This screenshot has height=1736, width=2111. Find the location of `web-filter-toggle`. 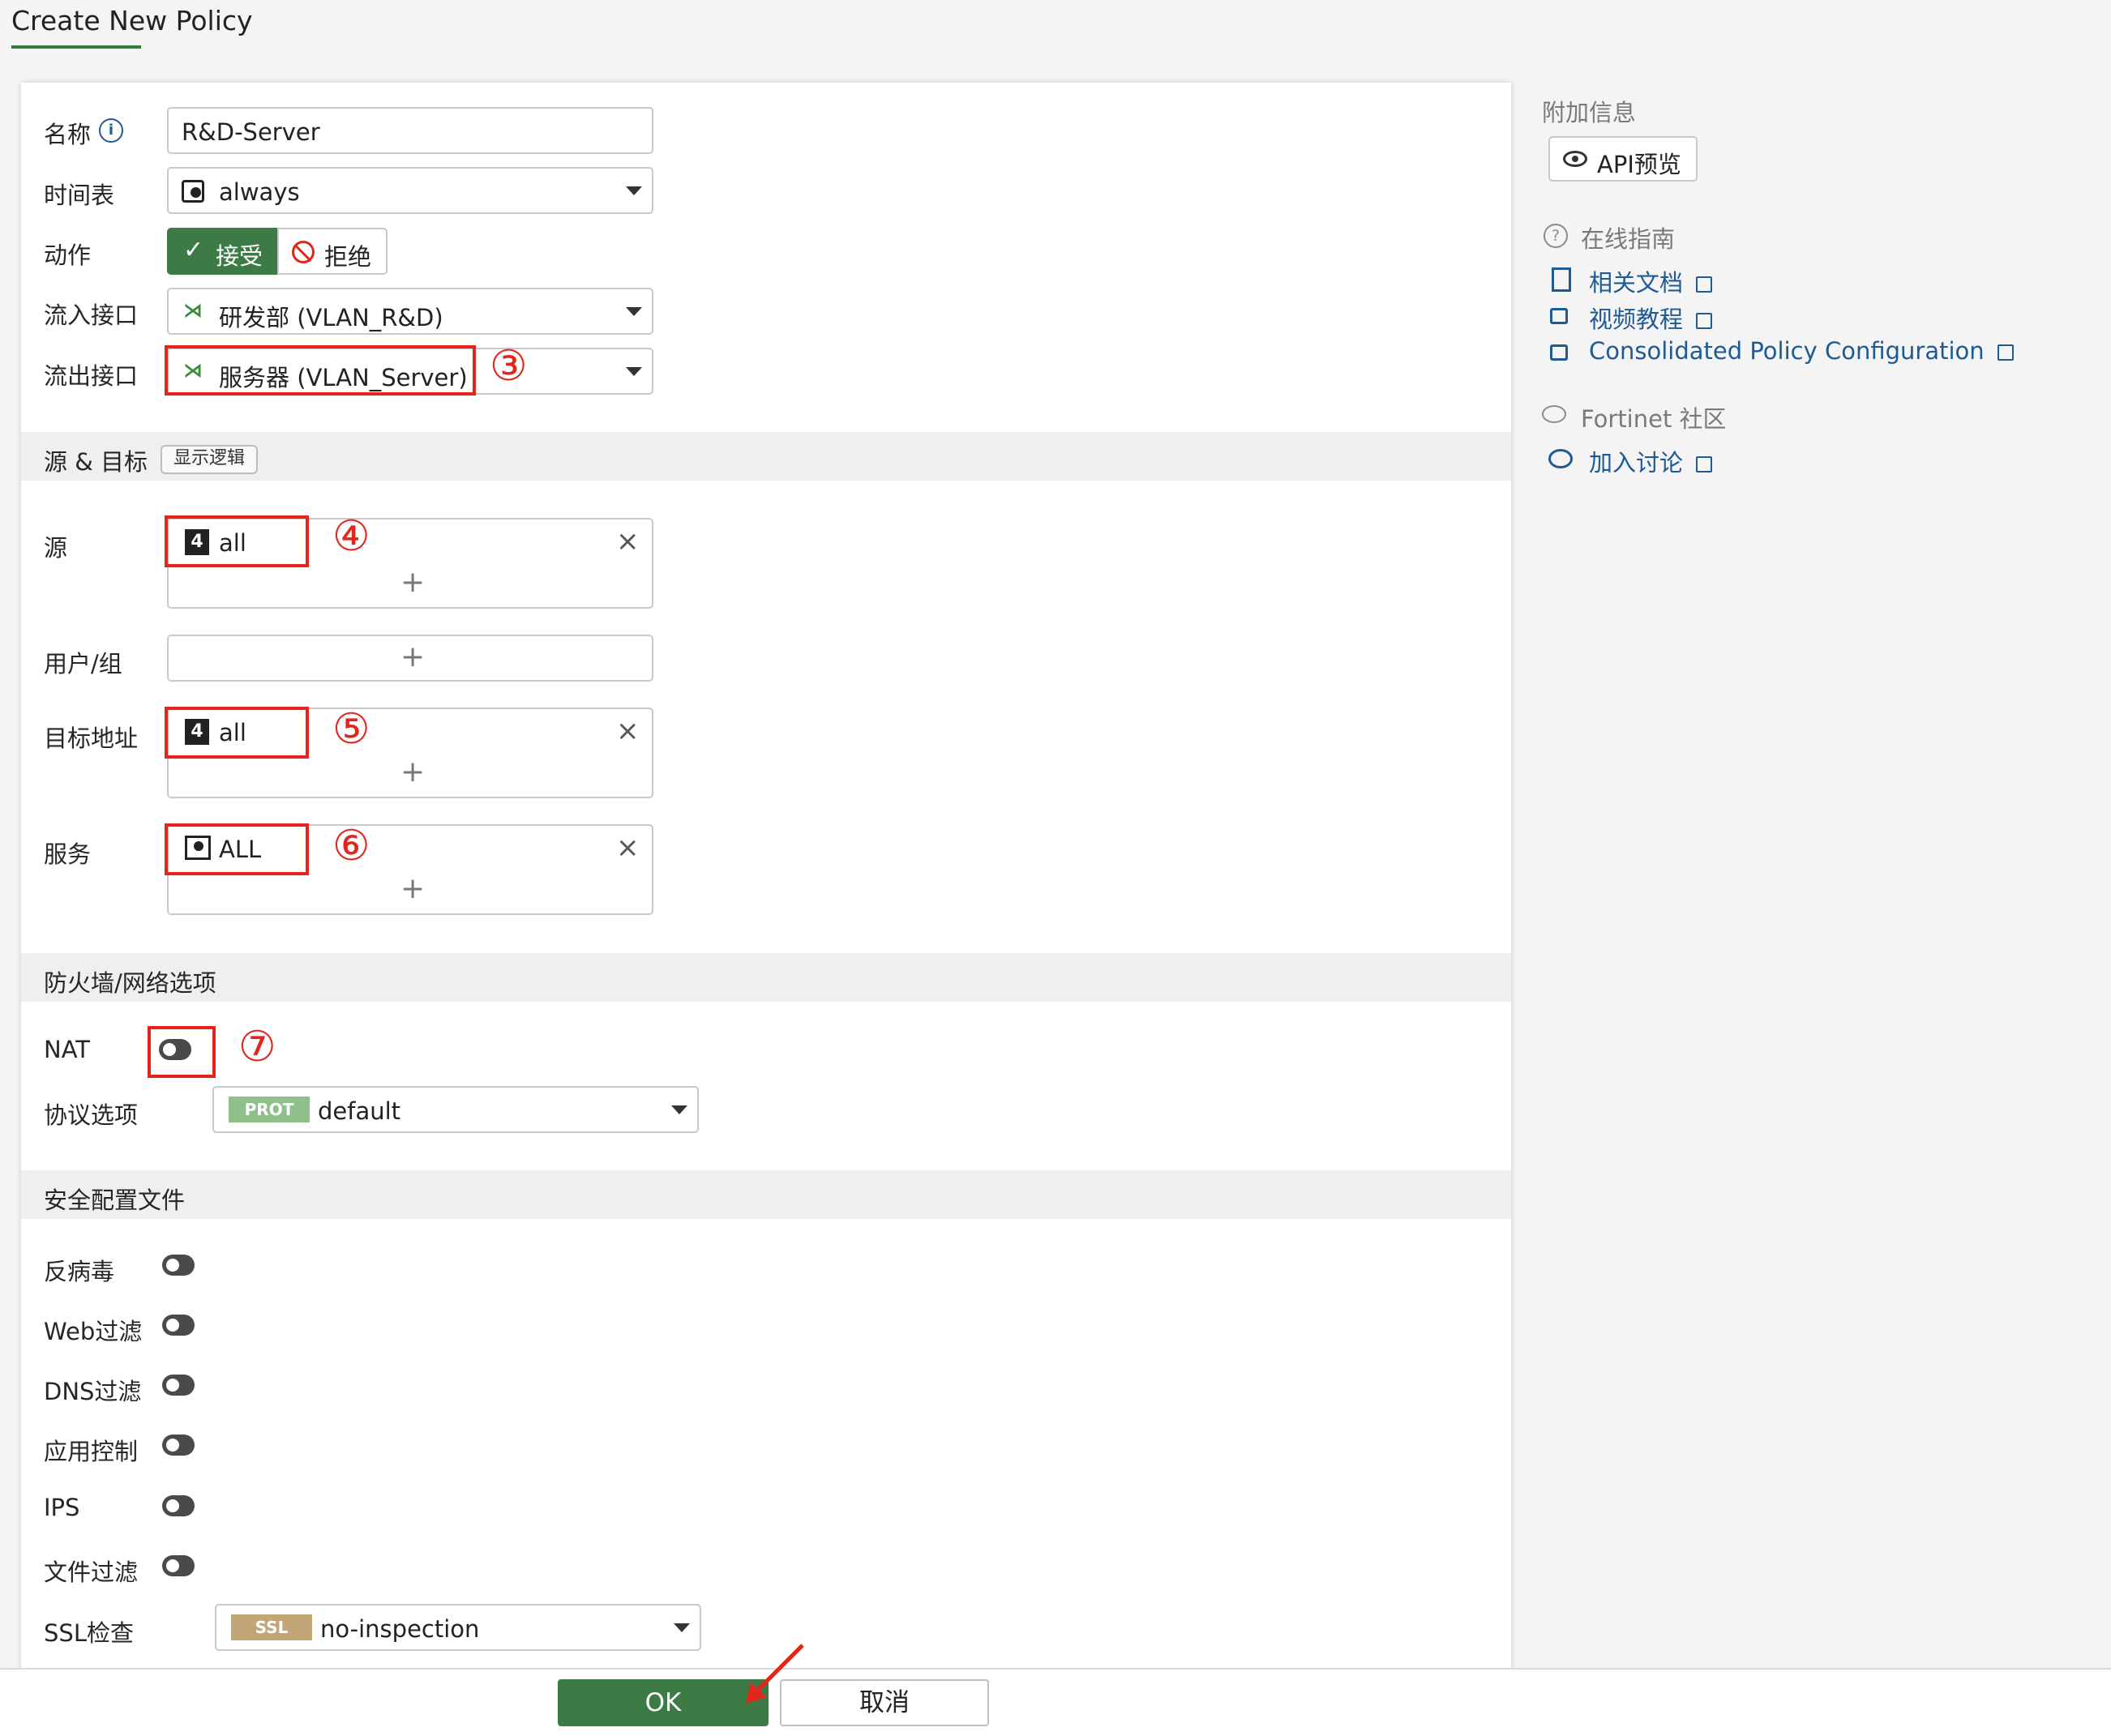

web-filter-toggle is located at coordinates (178, 1325).